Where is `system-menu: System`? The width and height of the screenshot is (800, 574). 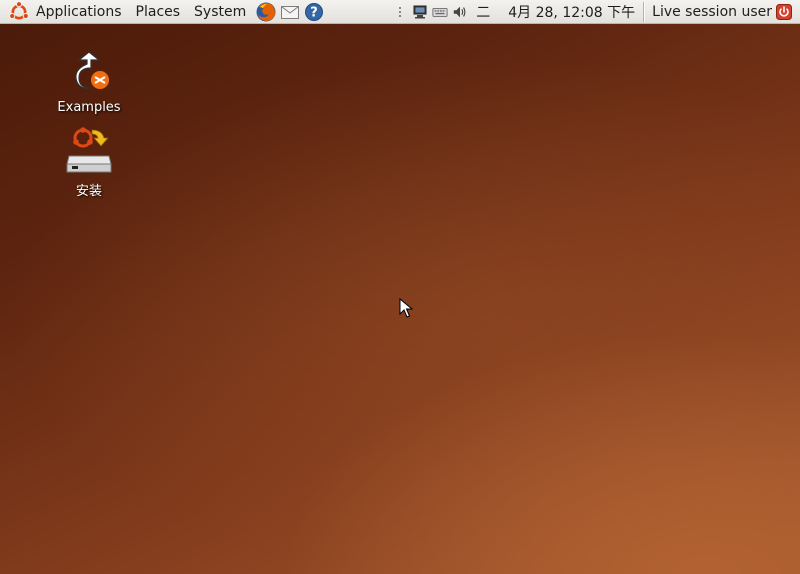 system-menu: System is located at coordinates (220, 12).